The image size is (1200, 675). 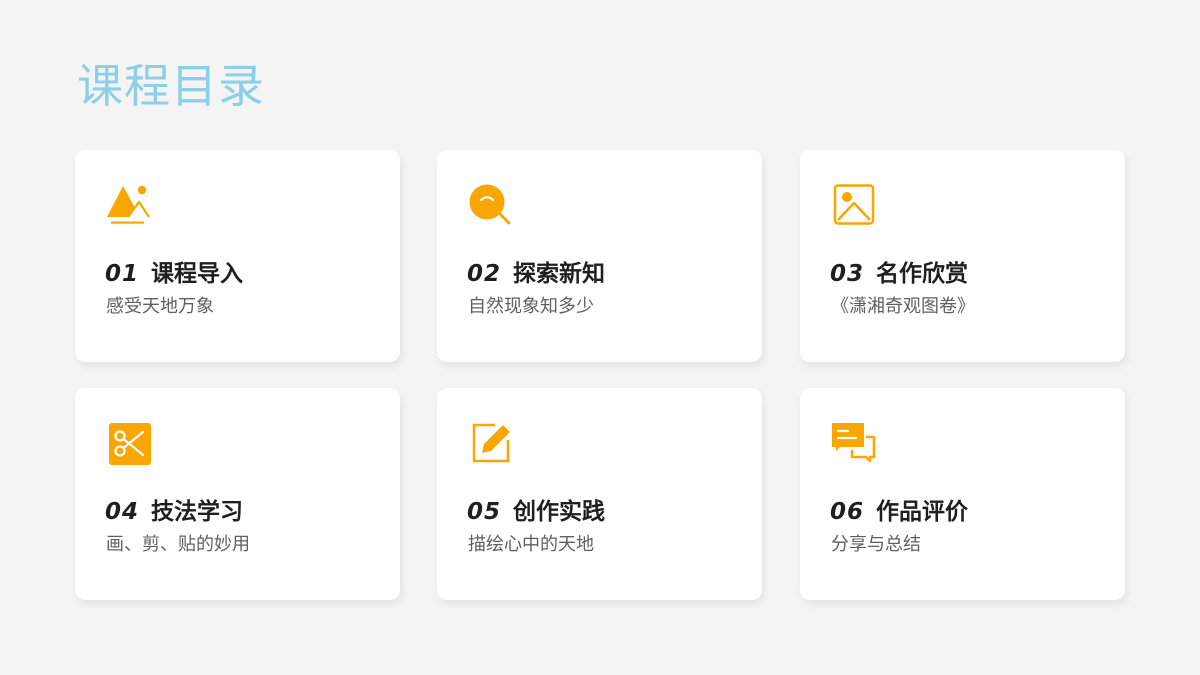 What do you see at coordinates (531, 544) in the screenshot?
I see `card-subtitle: 描绘心中的天地` at bounding box center [531, 544].